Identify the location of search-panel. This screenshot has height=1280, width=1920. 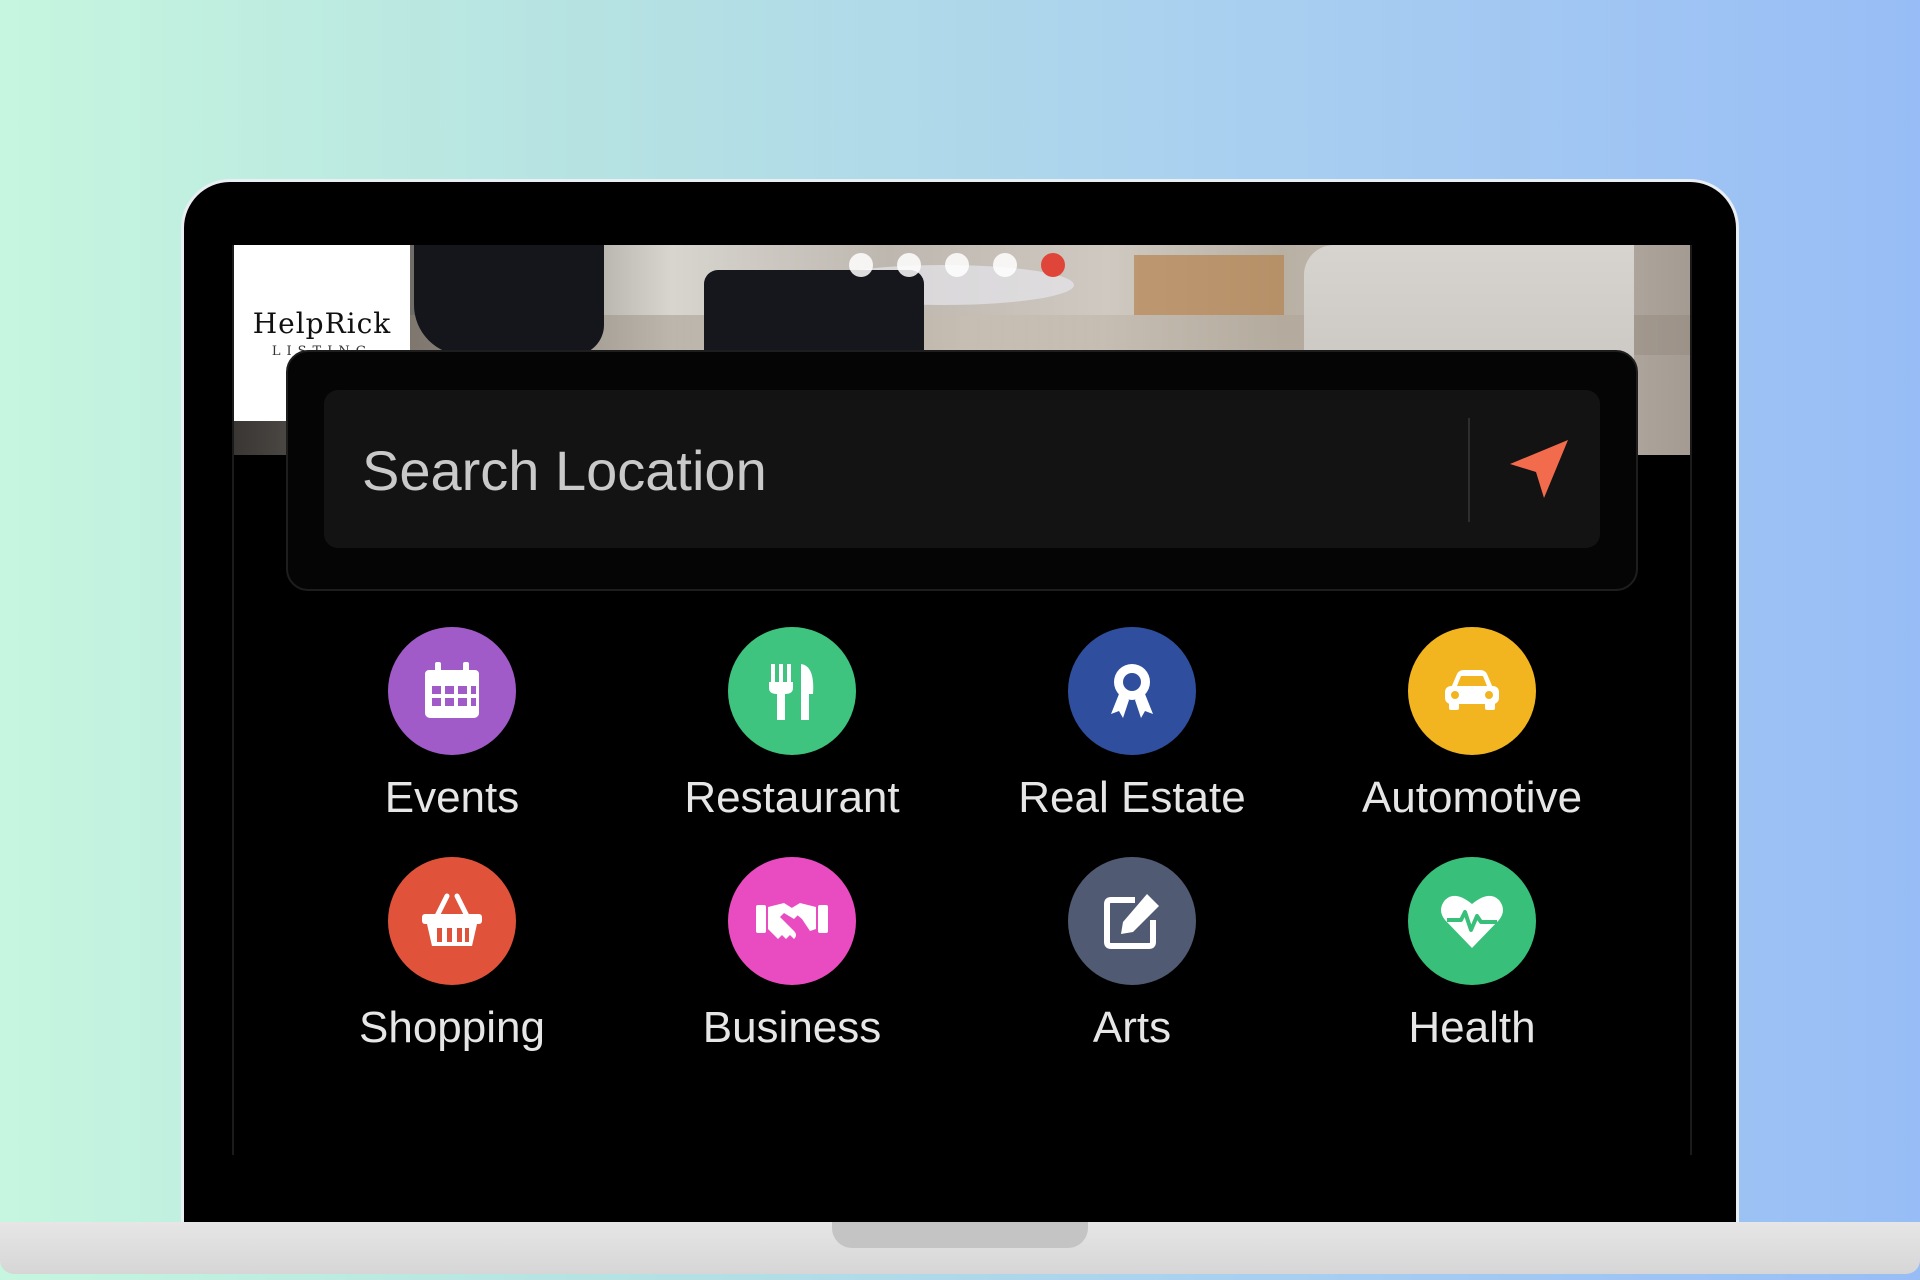
(962, 470).